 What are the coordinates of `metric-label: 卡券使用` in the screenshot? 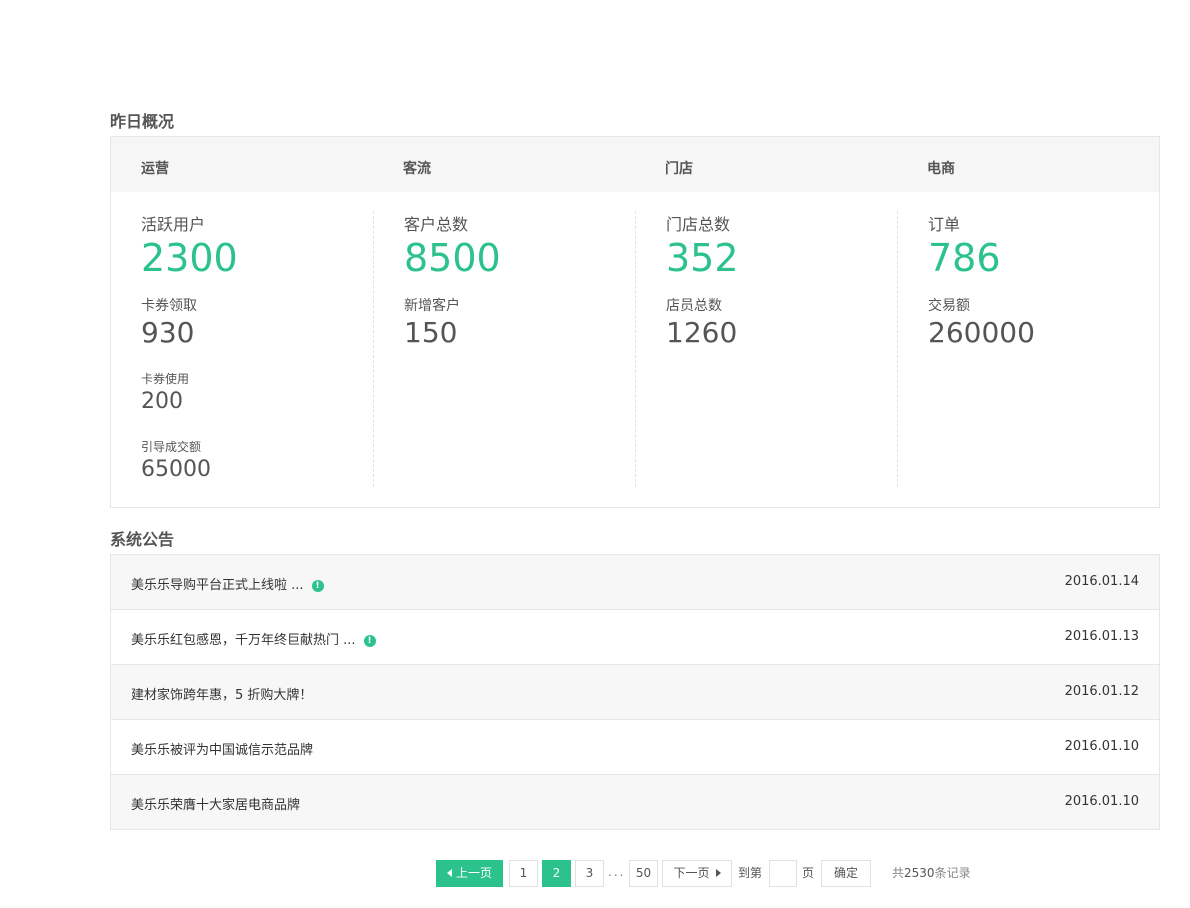 It's located at (165, 379).